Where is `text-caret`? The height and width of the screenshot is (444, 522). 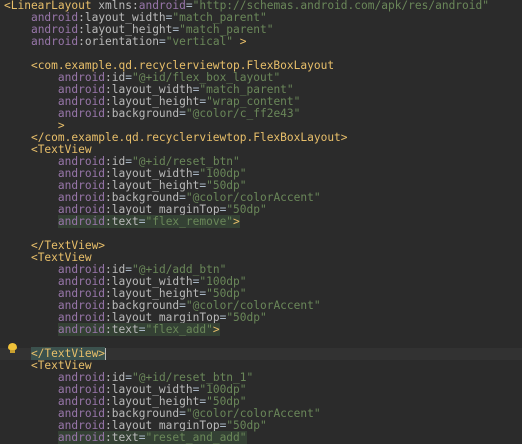 text-caret is located at coordinates (106, 354).